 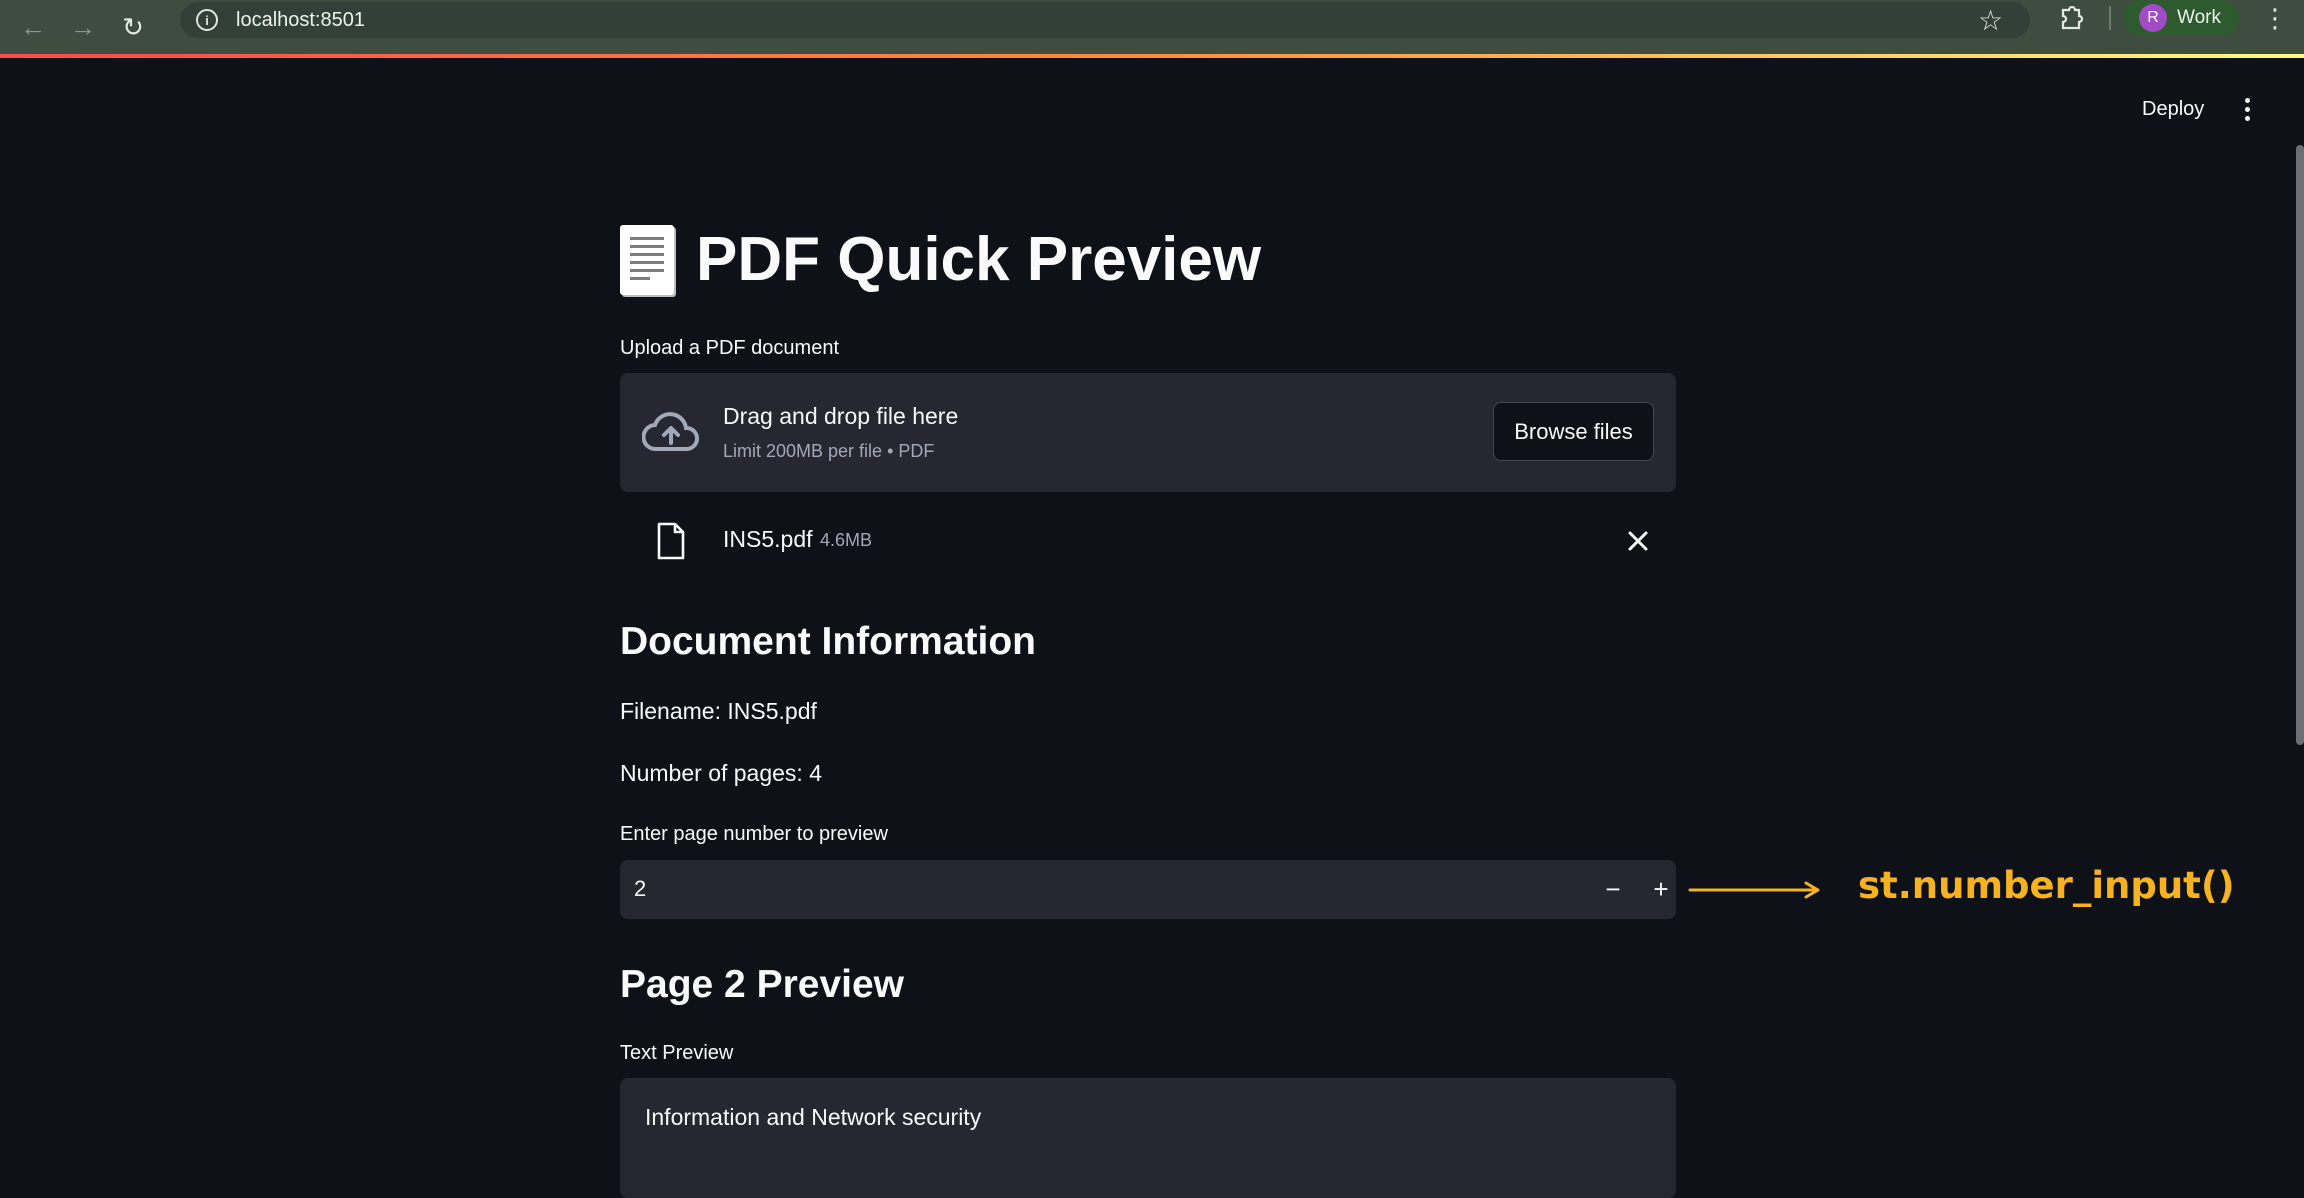 I want to click on site-info-icon: i, so click(x=207, y=20).